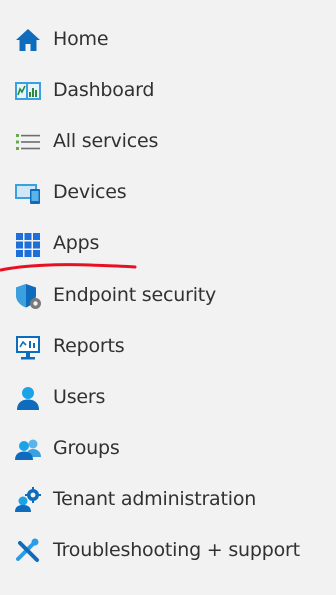 The image size is (336, 595). What do you see at coordinates (155, 499) in the screenshot?
I see `sidebar-item-label: Tenant administration` at bounding box center [155, 499].